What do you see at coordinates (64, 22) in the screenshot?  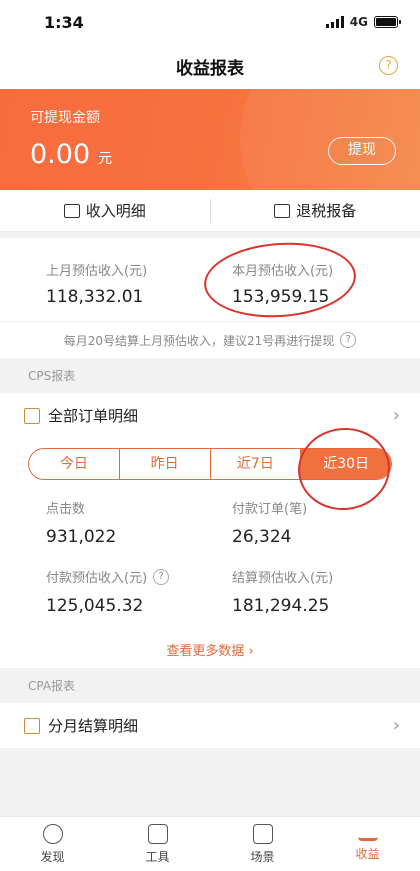 I see `status-time: 1:34` at bounding box center [64, 22].